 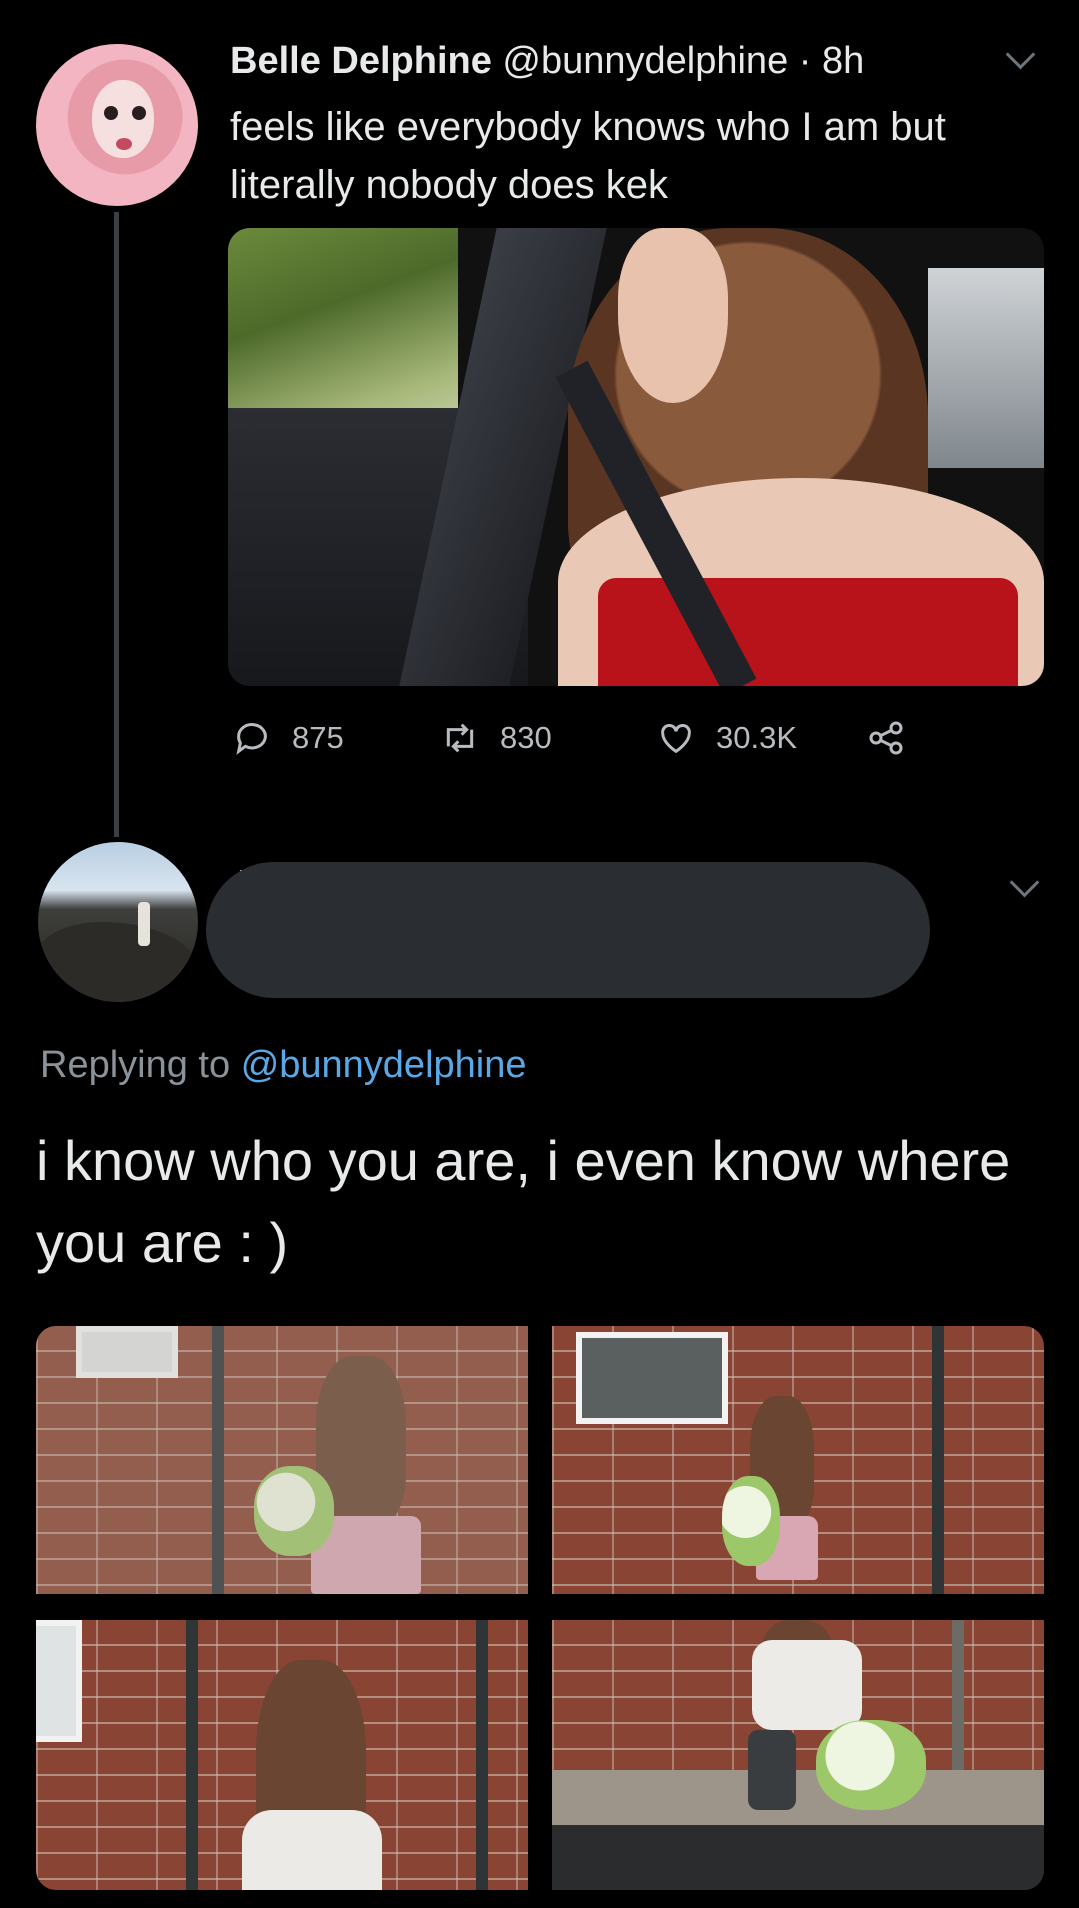 I want to click on photo-figure-legs, so click(x=772, y=1770).